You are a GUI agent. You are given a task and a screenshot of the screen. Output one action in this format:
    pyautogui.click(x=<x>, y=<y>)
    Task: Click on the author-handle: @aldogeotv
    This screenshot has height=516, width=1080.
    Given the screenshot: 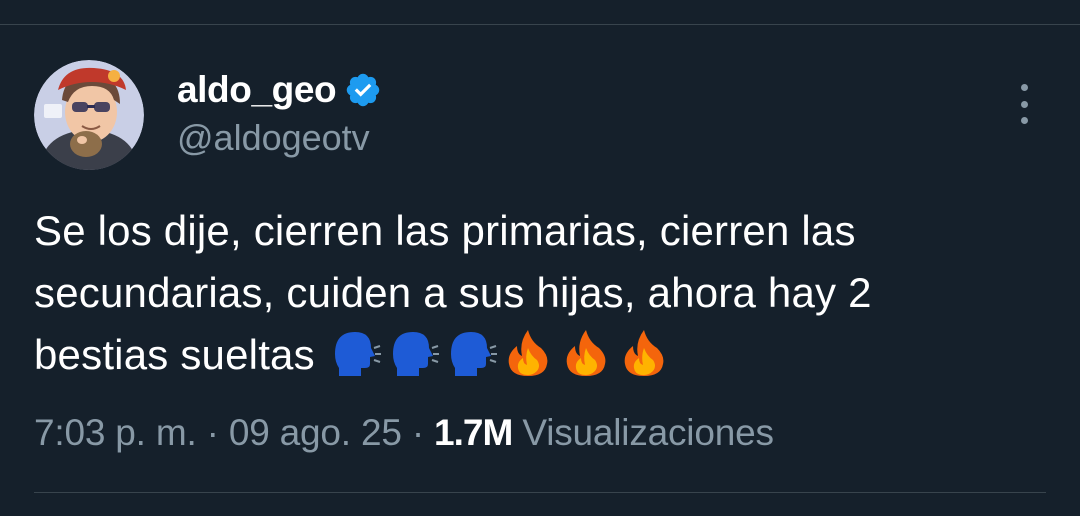 What is the action you would take?
    pyautogui.click(x=273, y=138)
    